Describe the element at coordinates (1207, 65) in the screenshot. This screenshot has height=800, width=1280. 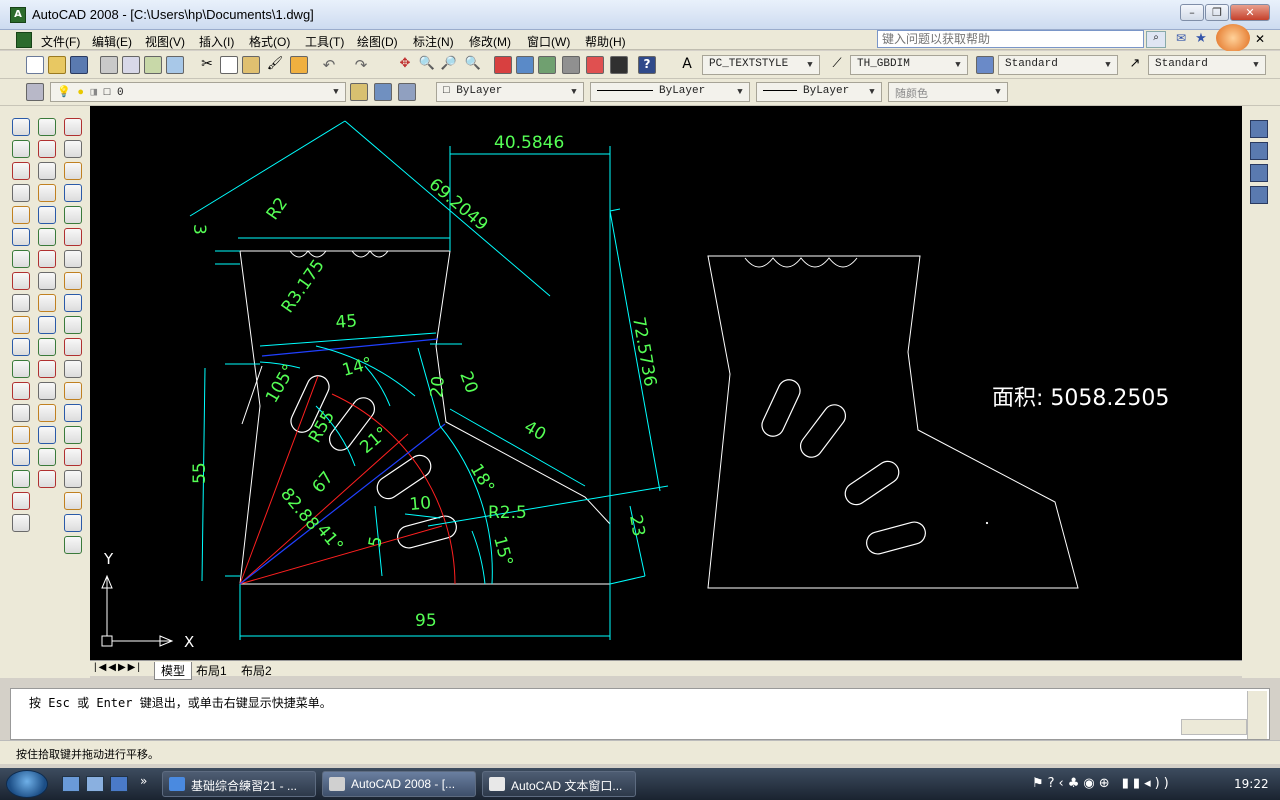
I see `multileader-style-combo: Standard ▼` at that location.